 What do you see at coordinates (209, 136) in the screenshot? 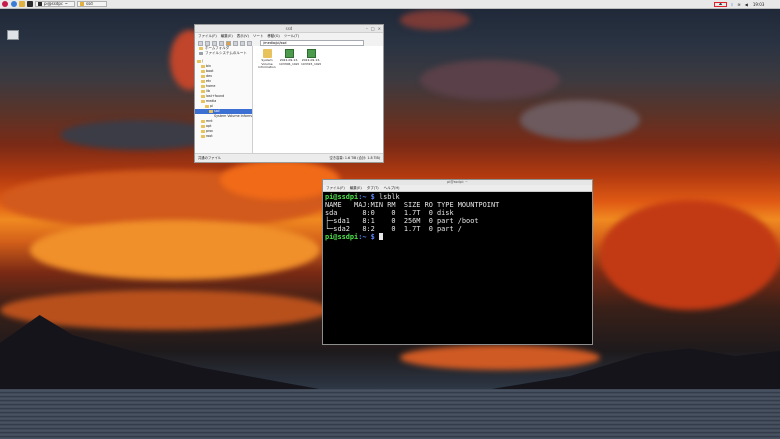
I see `tree-item-label: root` at bounding box center [209, 136].